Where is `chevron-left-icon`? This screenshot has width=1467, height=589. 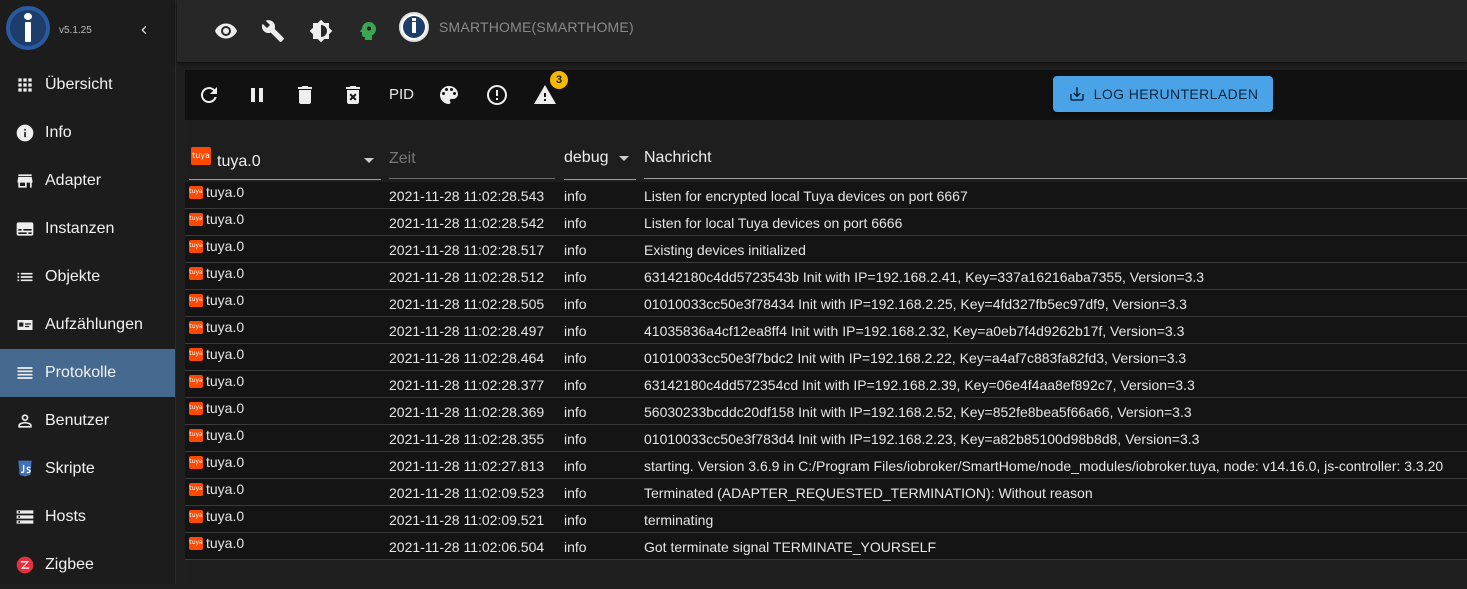
chevron-left-icon is located at coordinates (144, 30).